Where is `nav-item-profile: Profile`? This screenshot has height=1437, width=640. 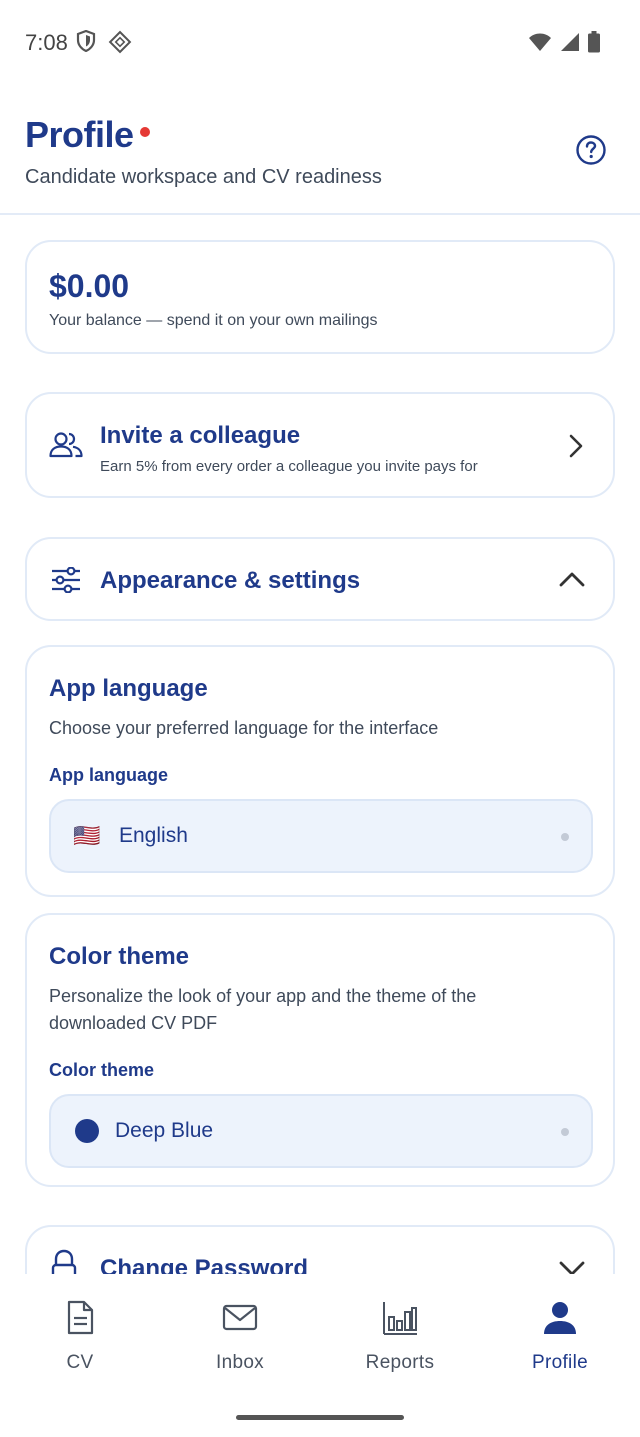
nav-item-profile: Profile is located at coordinates (560, 1329).